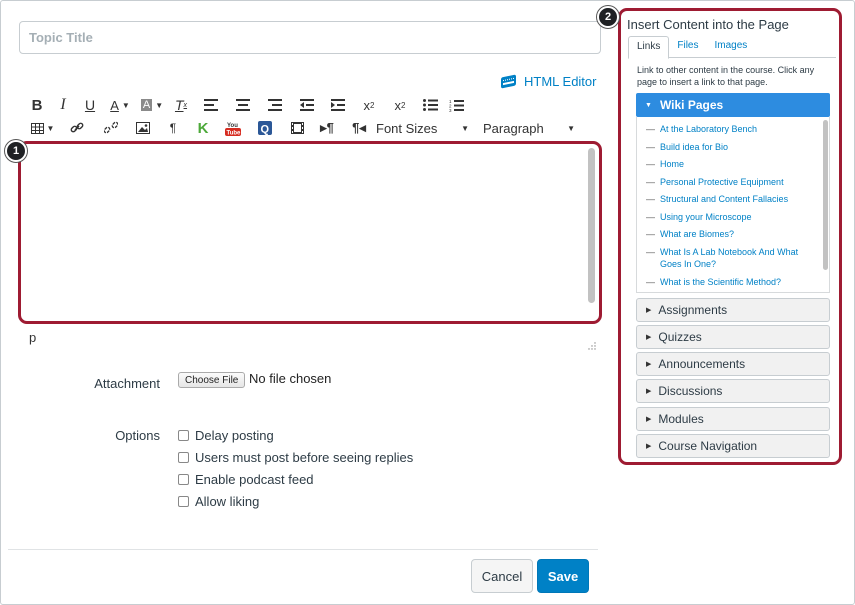 Image resolution: width=855 pixels, height=605 pixels. Describe the element at coordinates (146, 105) in the screenshot. I see `background-color-icon: A` at that location.